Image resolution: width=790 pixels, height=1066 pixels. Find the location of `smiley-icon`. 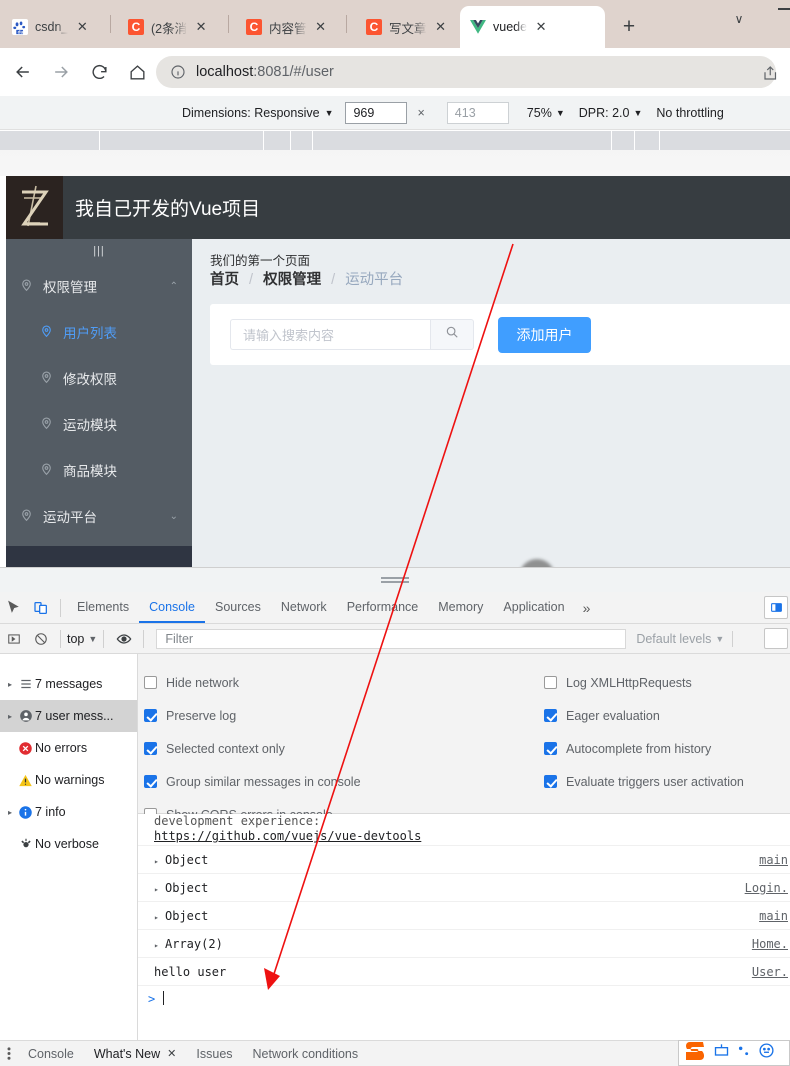

smiley-icon is located at coordinates (766, 1053).